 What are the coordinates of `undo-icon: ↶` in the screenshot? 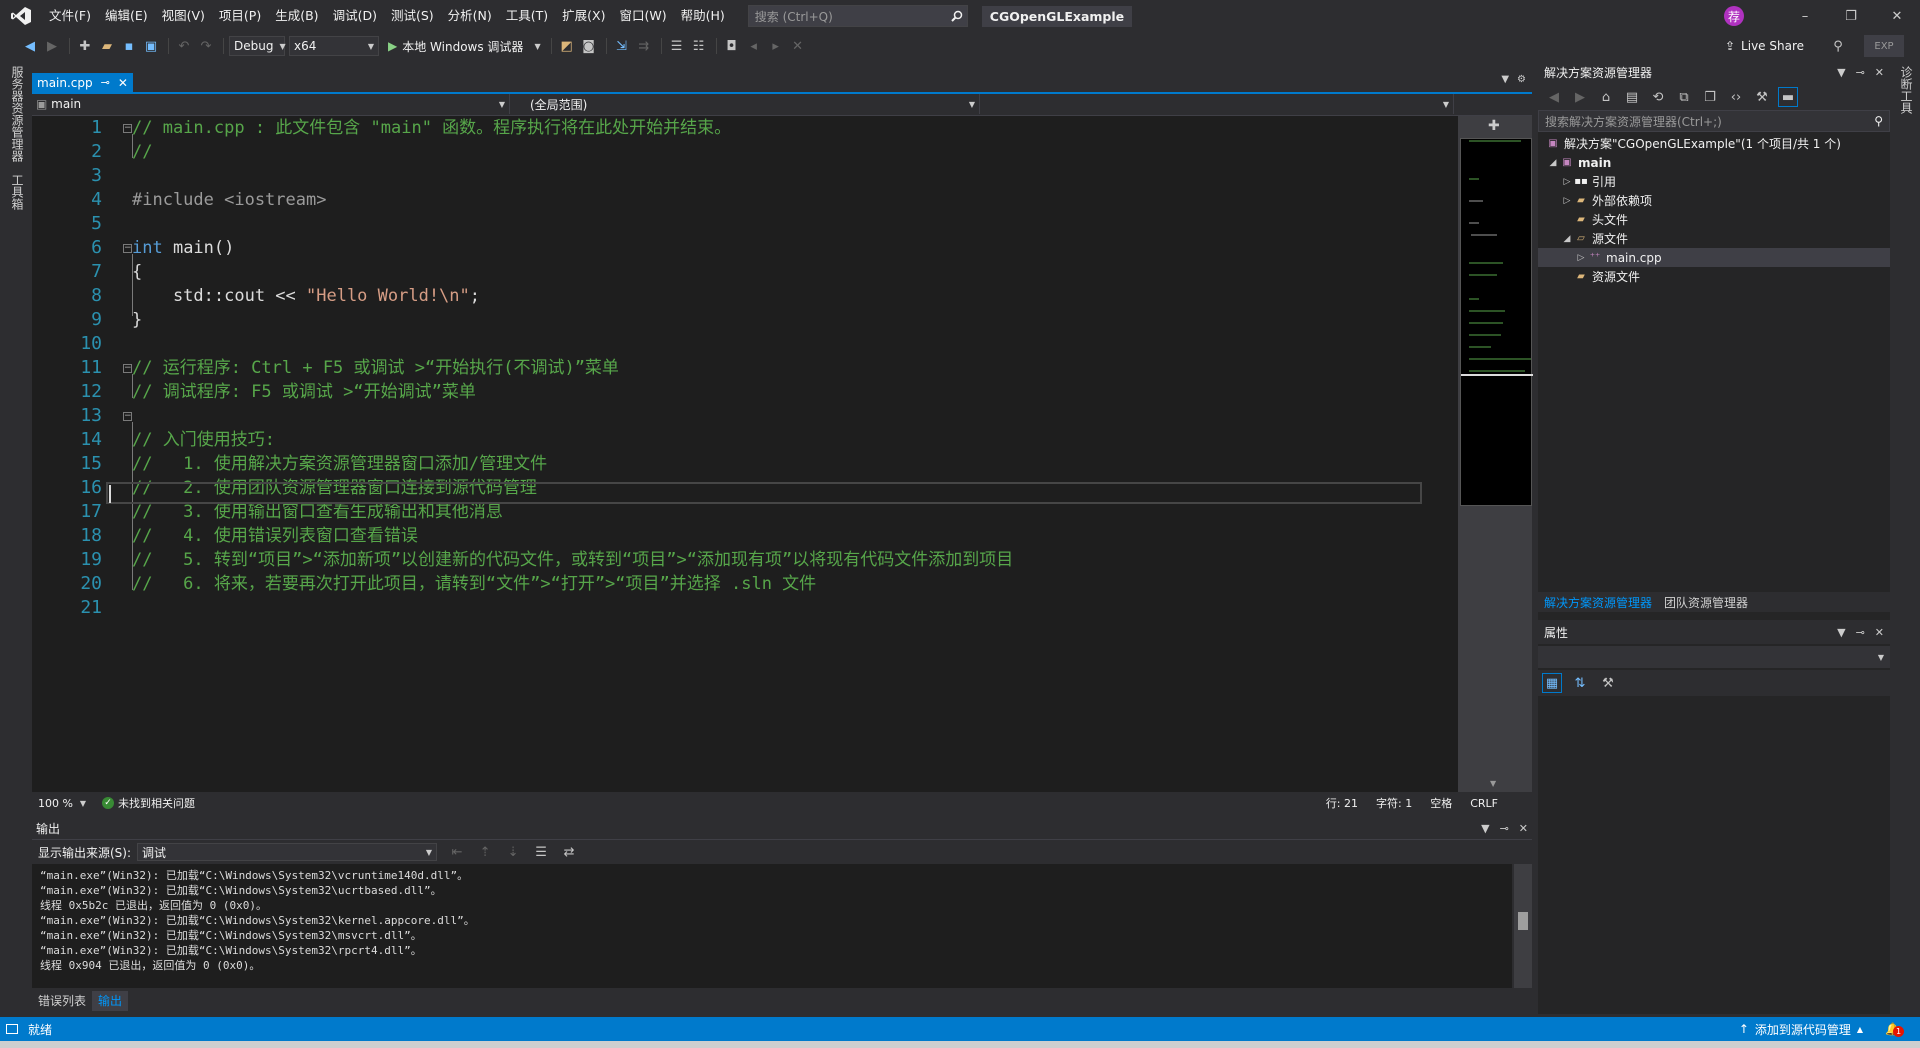 It's located at (184, 46).